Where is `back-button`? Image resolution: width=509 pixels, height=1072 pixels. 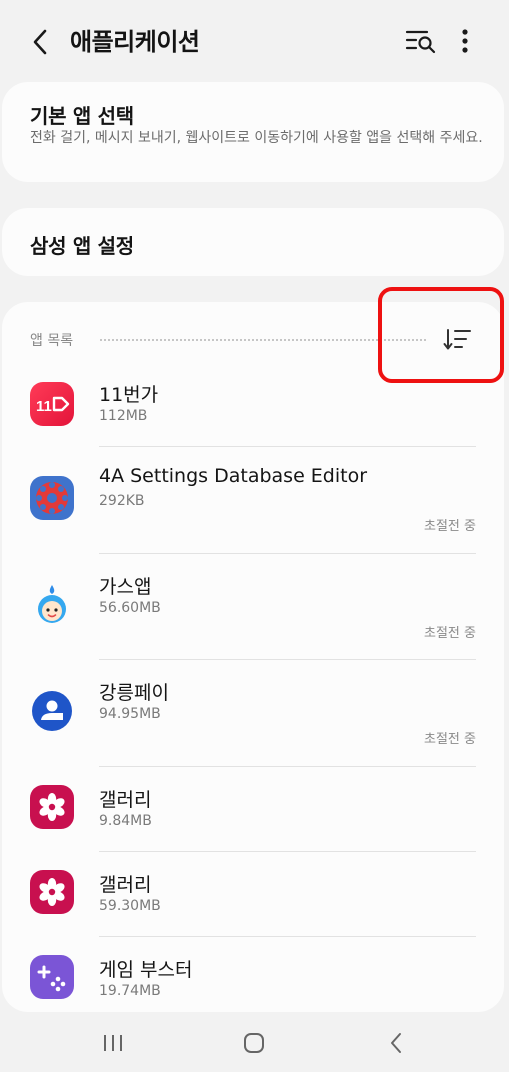 back-button is located at coordinates (40, 42).